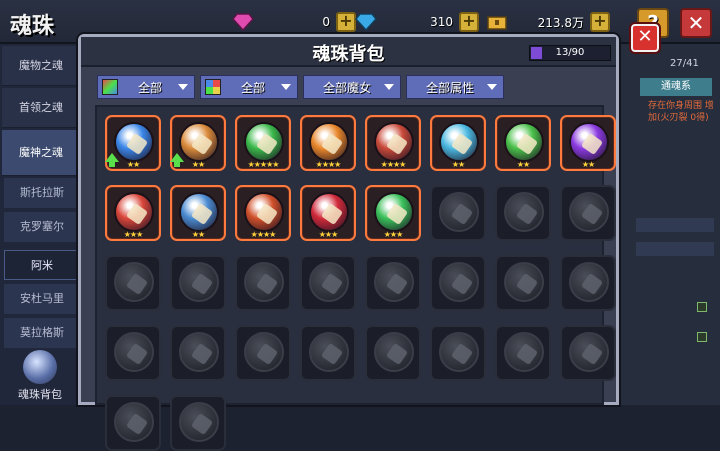  What do you see at coordinates (441, 22) in the screenshot?
I see `resource-value: 310` at bounding box center [441, 22].